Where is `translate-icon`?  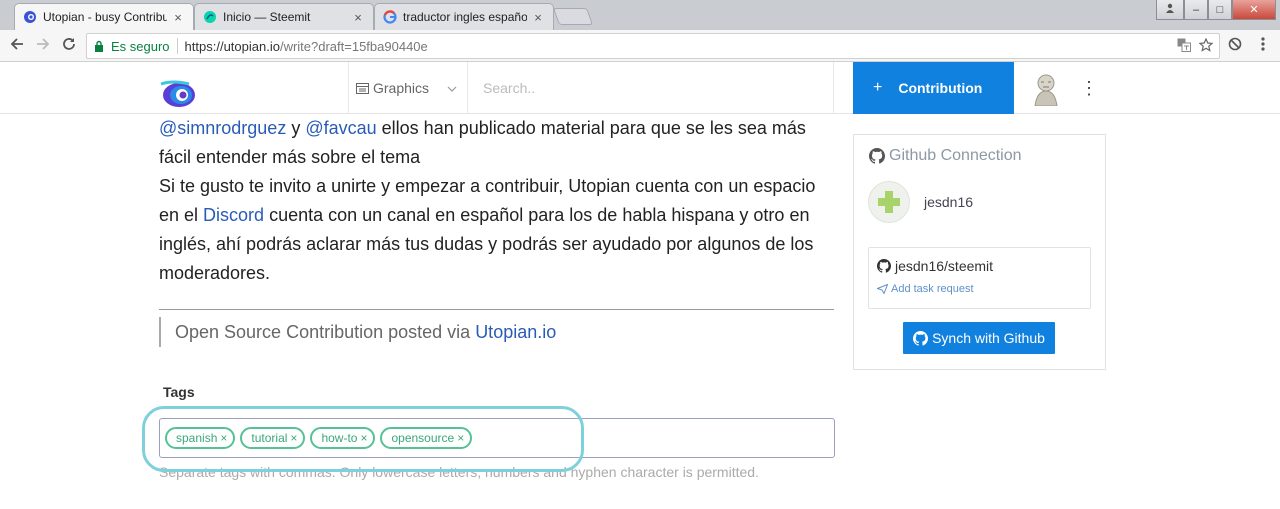
translate-icon is located at coordinates (1184, 46).